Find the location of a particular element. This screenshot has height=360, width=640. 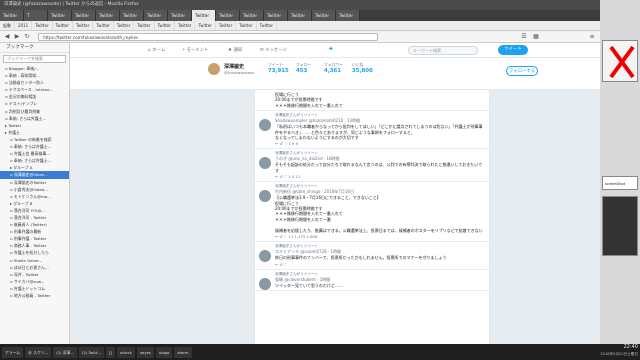

tweet-author: うのぎ is located at coordinates (281, 158).